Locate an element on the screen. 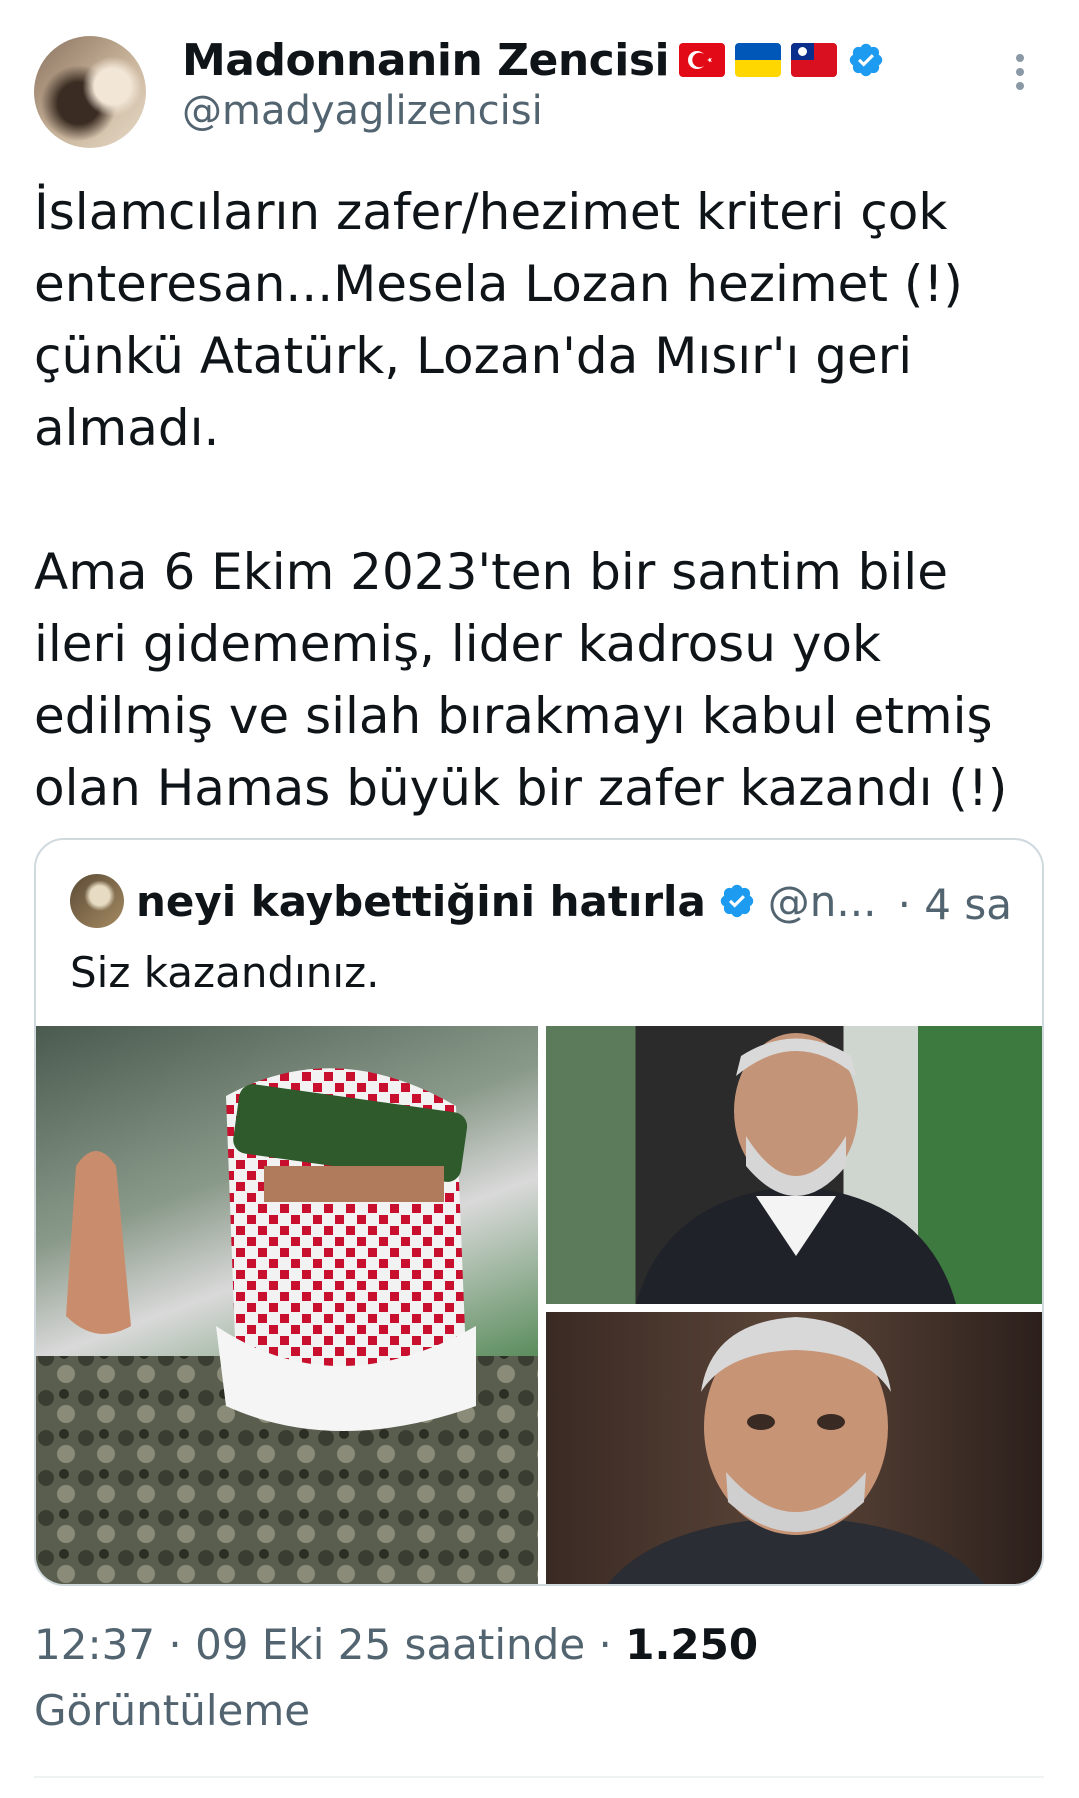 This screenshot has height=1798, width=1079. verified-badge-icon is located at coordinates (866, 60).